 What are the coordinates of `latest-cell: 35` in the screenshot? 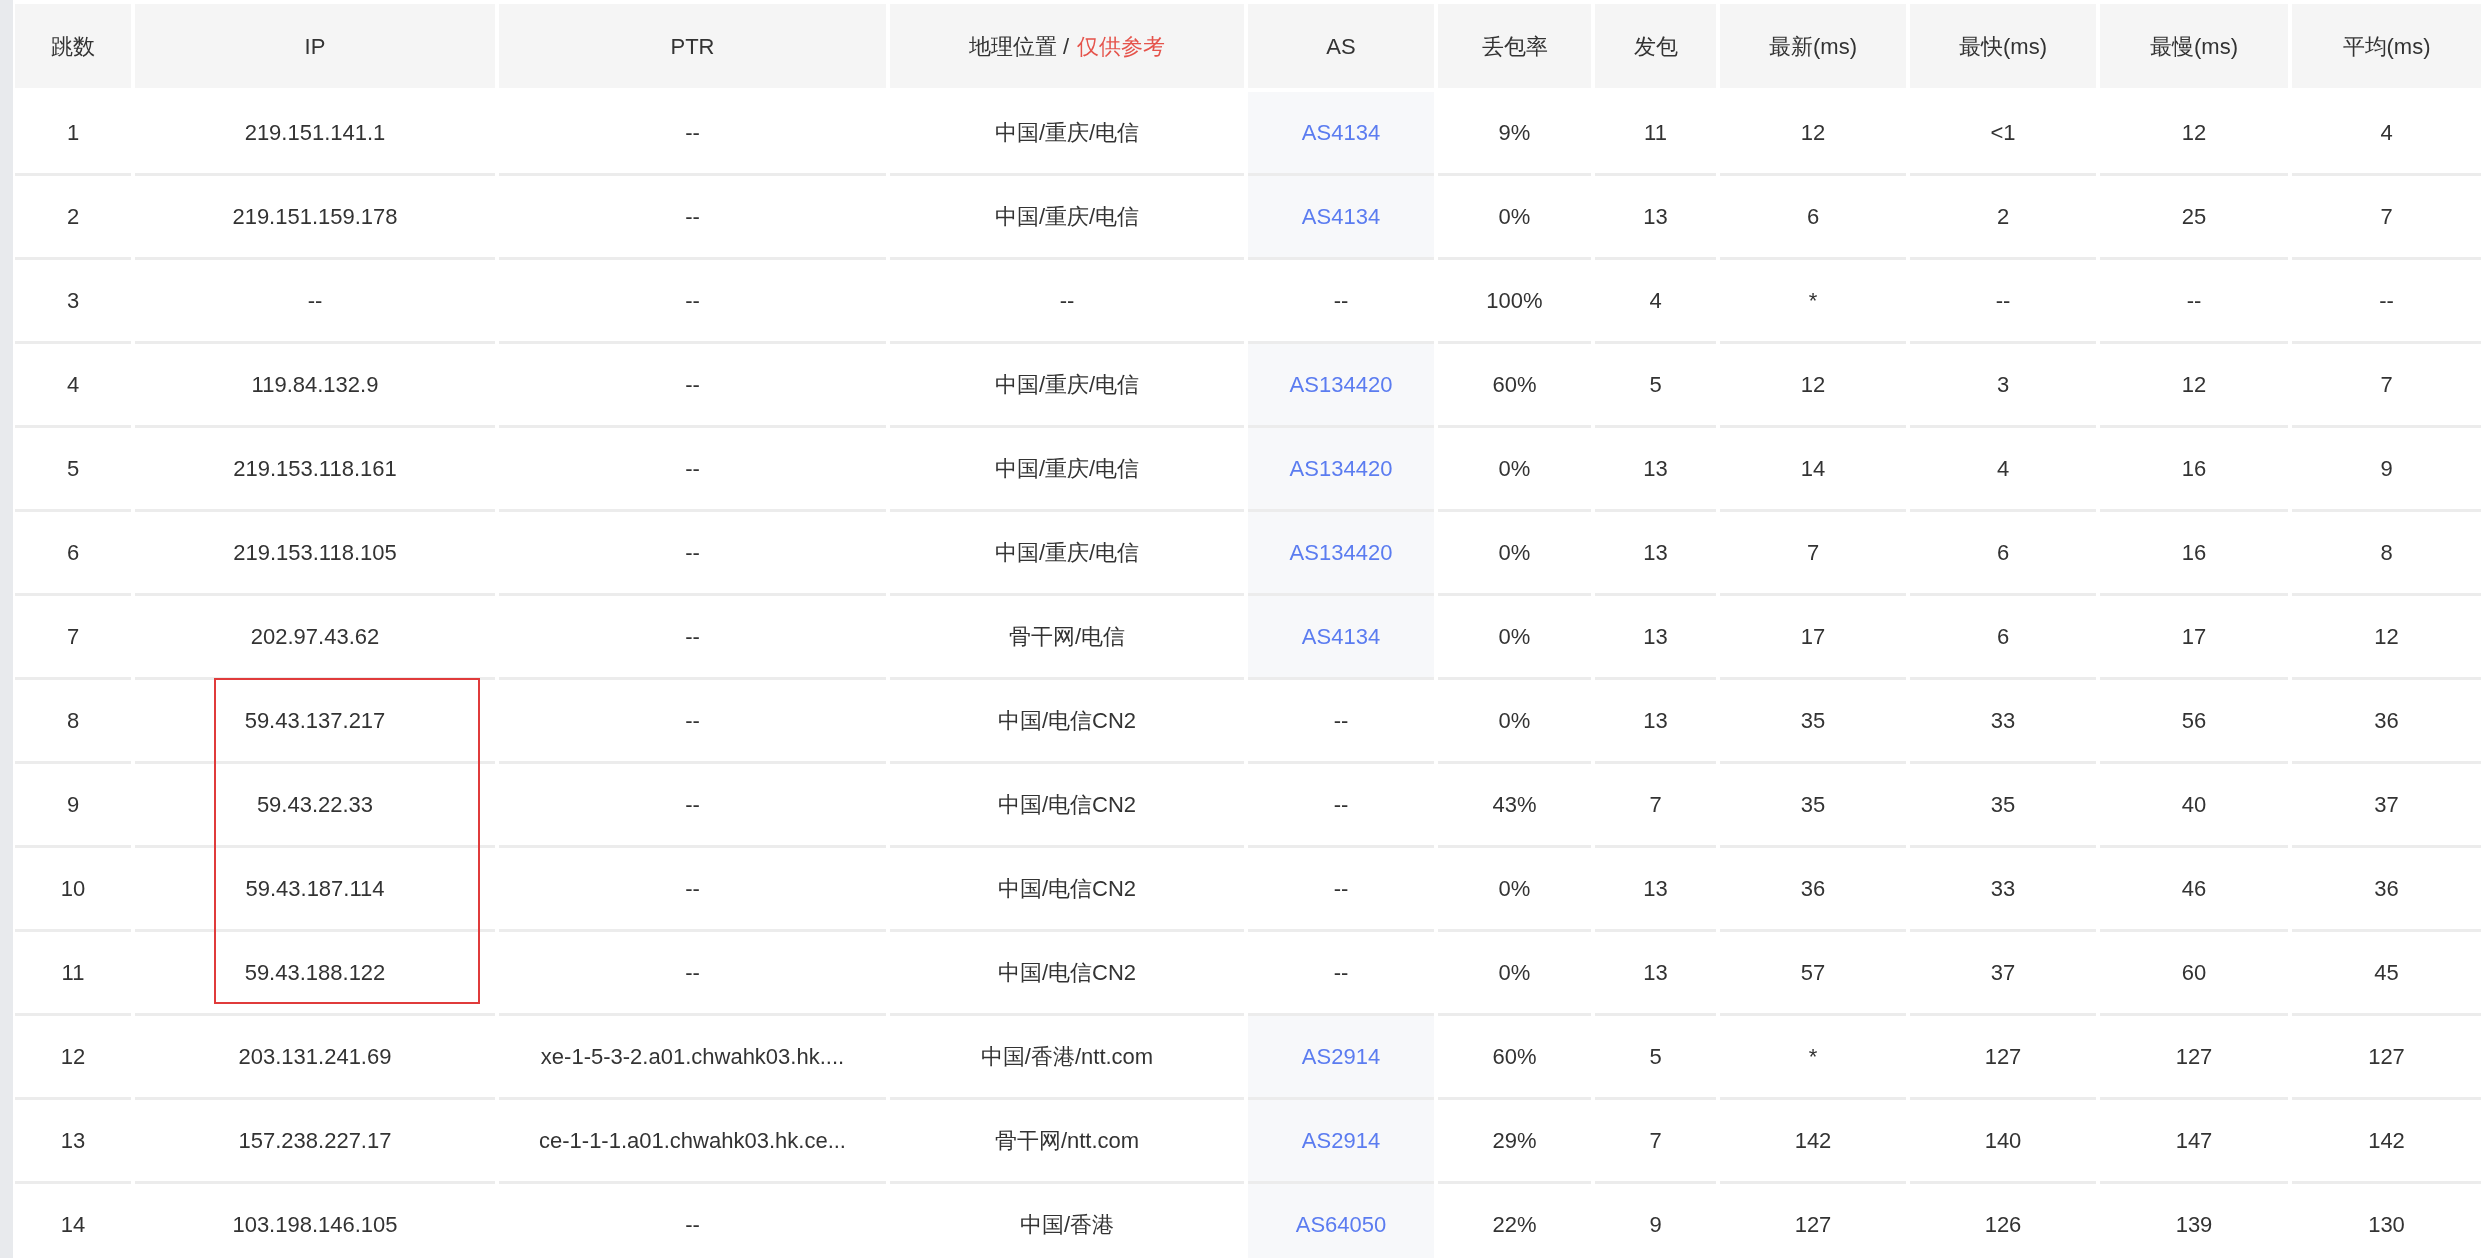 It's located at (1813, 806).